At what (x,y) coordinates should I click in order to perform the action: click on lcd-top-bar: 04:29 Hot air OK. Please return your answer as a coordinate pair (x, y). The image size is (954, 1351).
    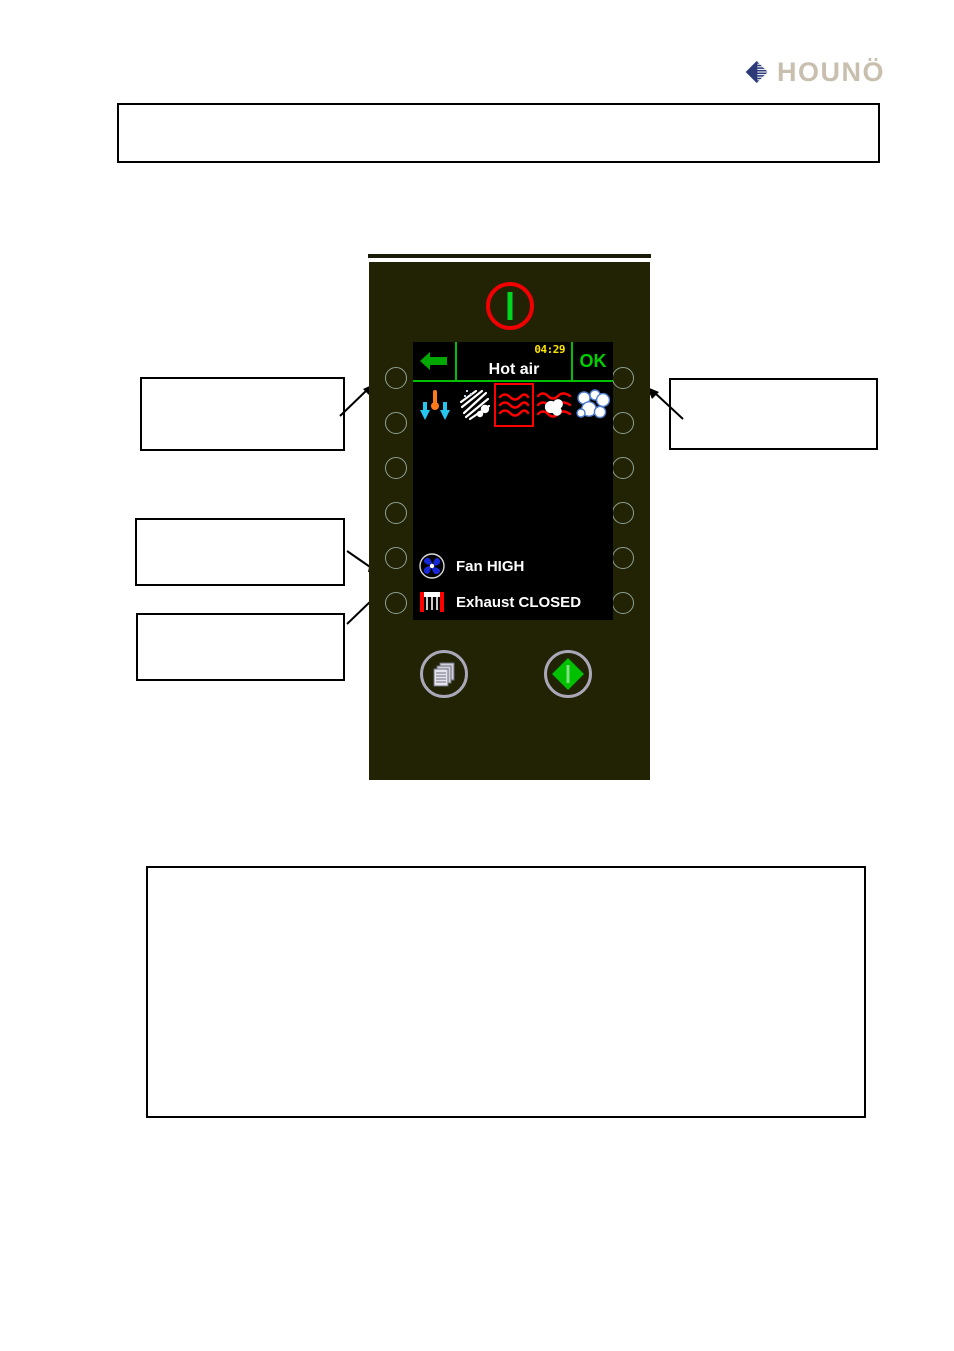
    Looking at the image, I should click on (513, 362).